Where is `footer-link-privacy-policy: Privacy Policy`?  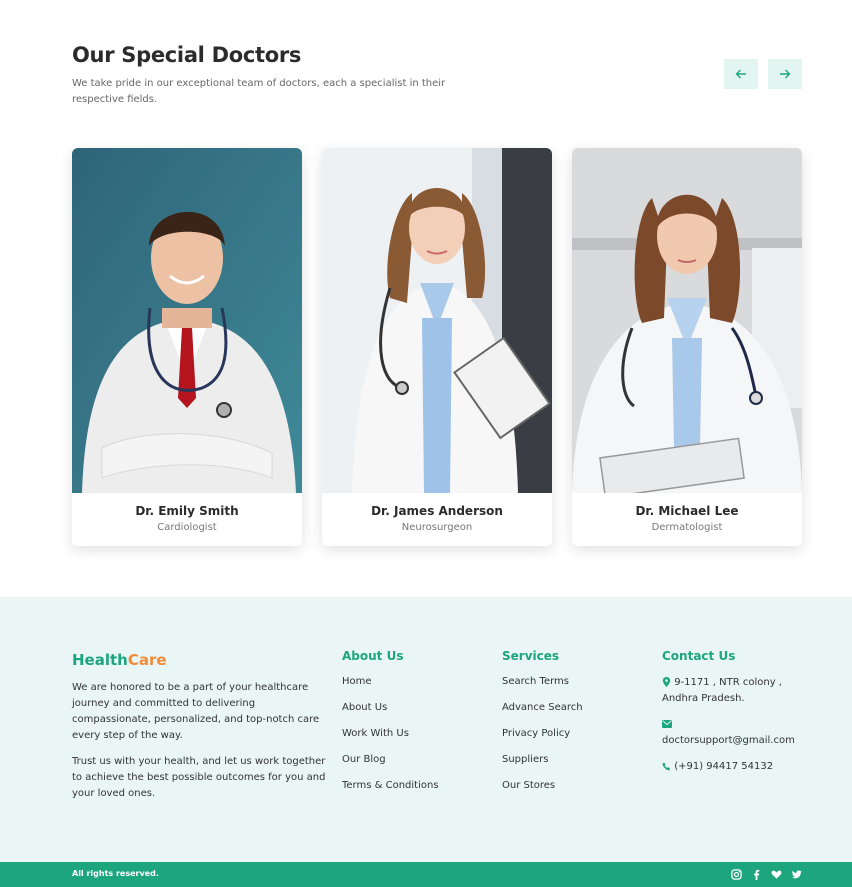 footer-link-privacy-policy: Privacy Policy is located at coordinates (536, 733).